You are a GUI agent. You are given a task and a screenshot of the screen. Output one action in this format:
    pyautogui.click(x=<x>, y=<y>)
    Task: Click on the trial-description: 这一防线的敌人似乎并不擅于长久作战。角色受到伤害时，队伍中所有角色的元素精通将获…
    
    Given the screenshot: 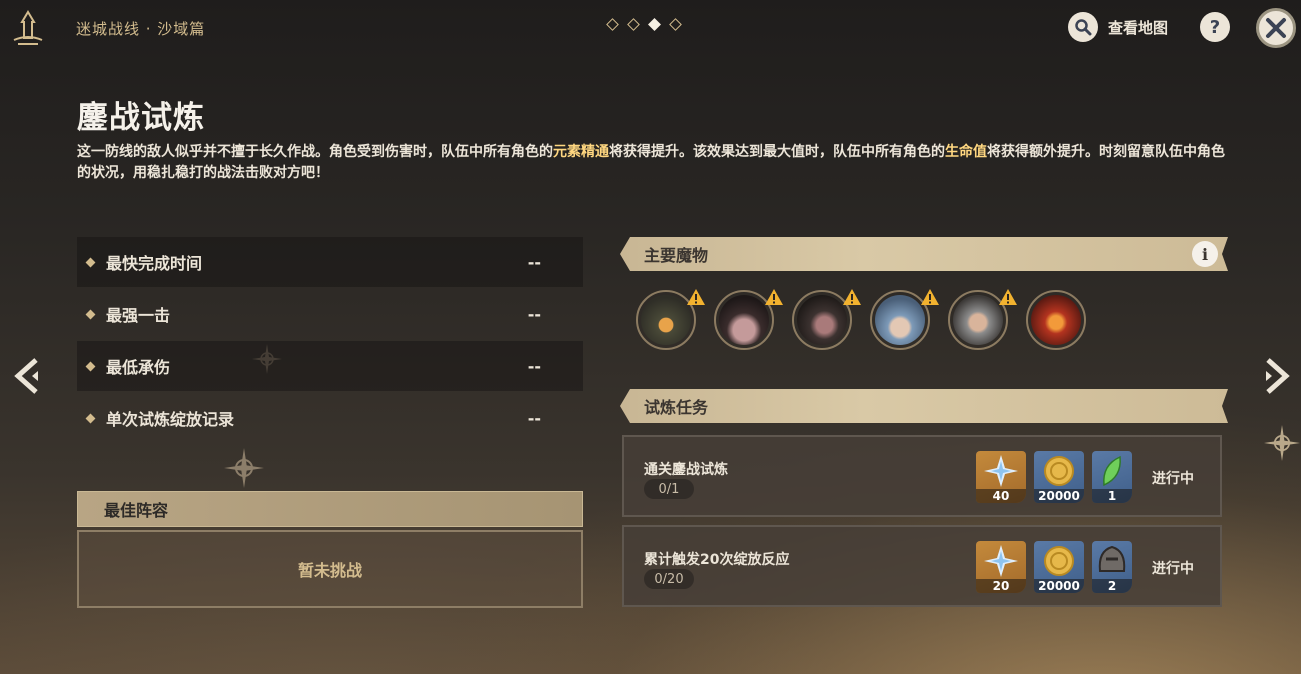 What is the action you would take?
    pyautogui.click(x=651, y=162)
    